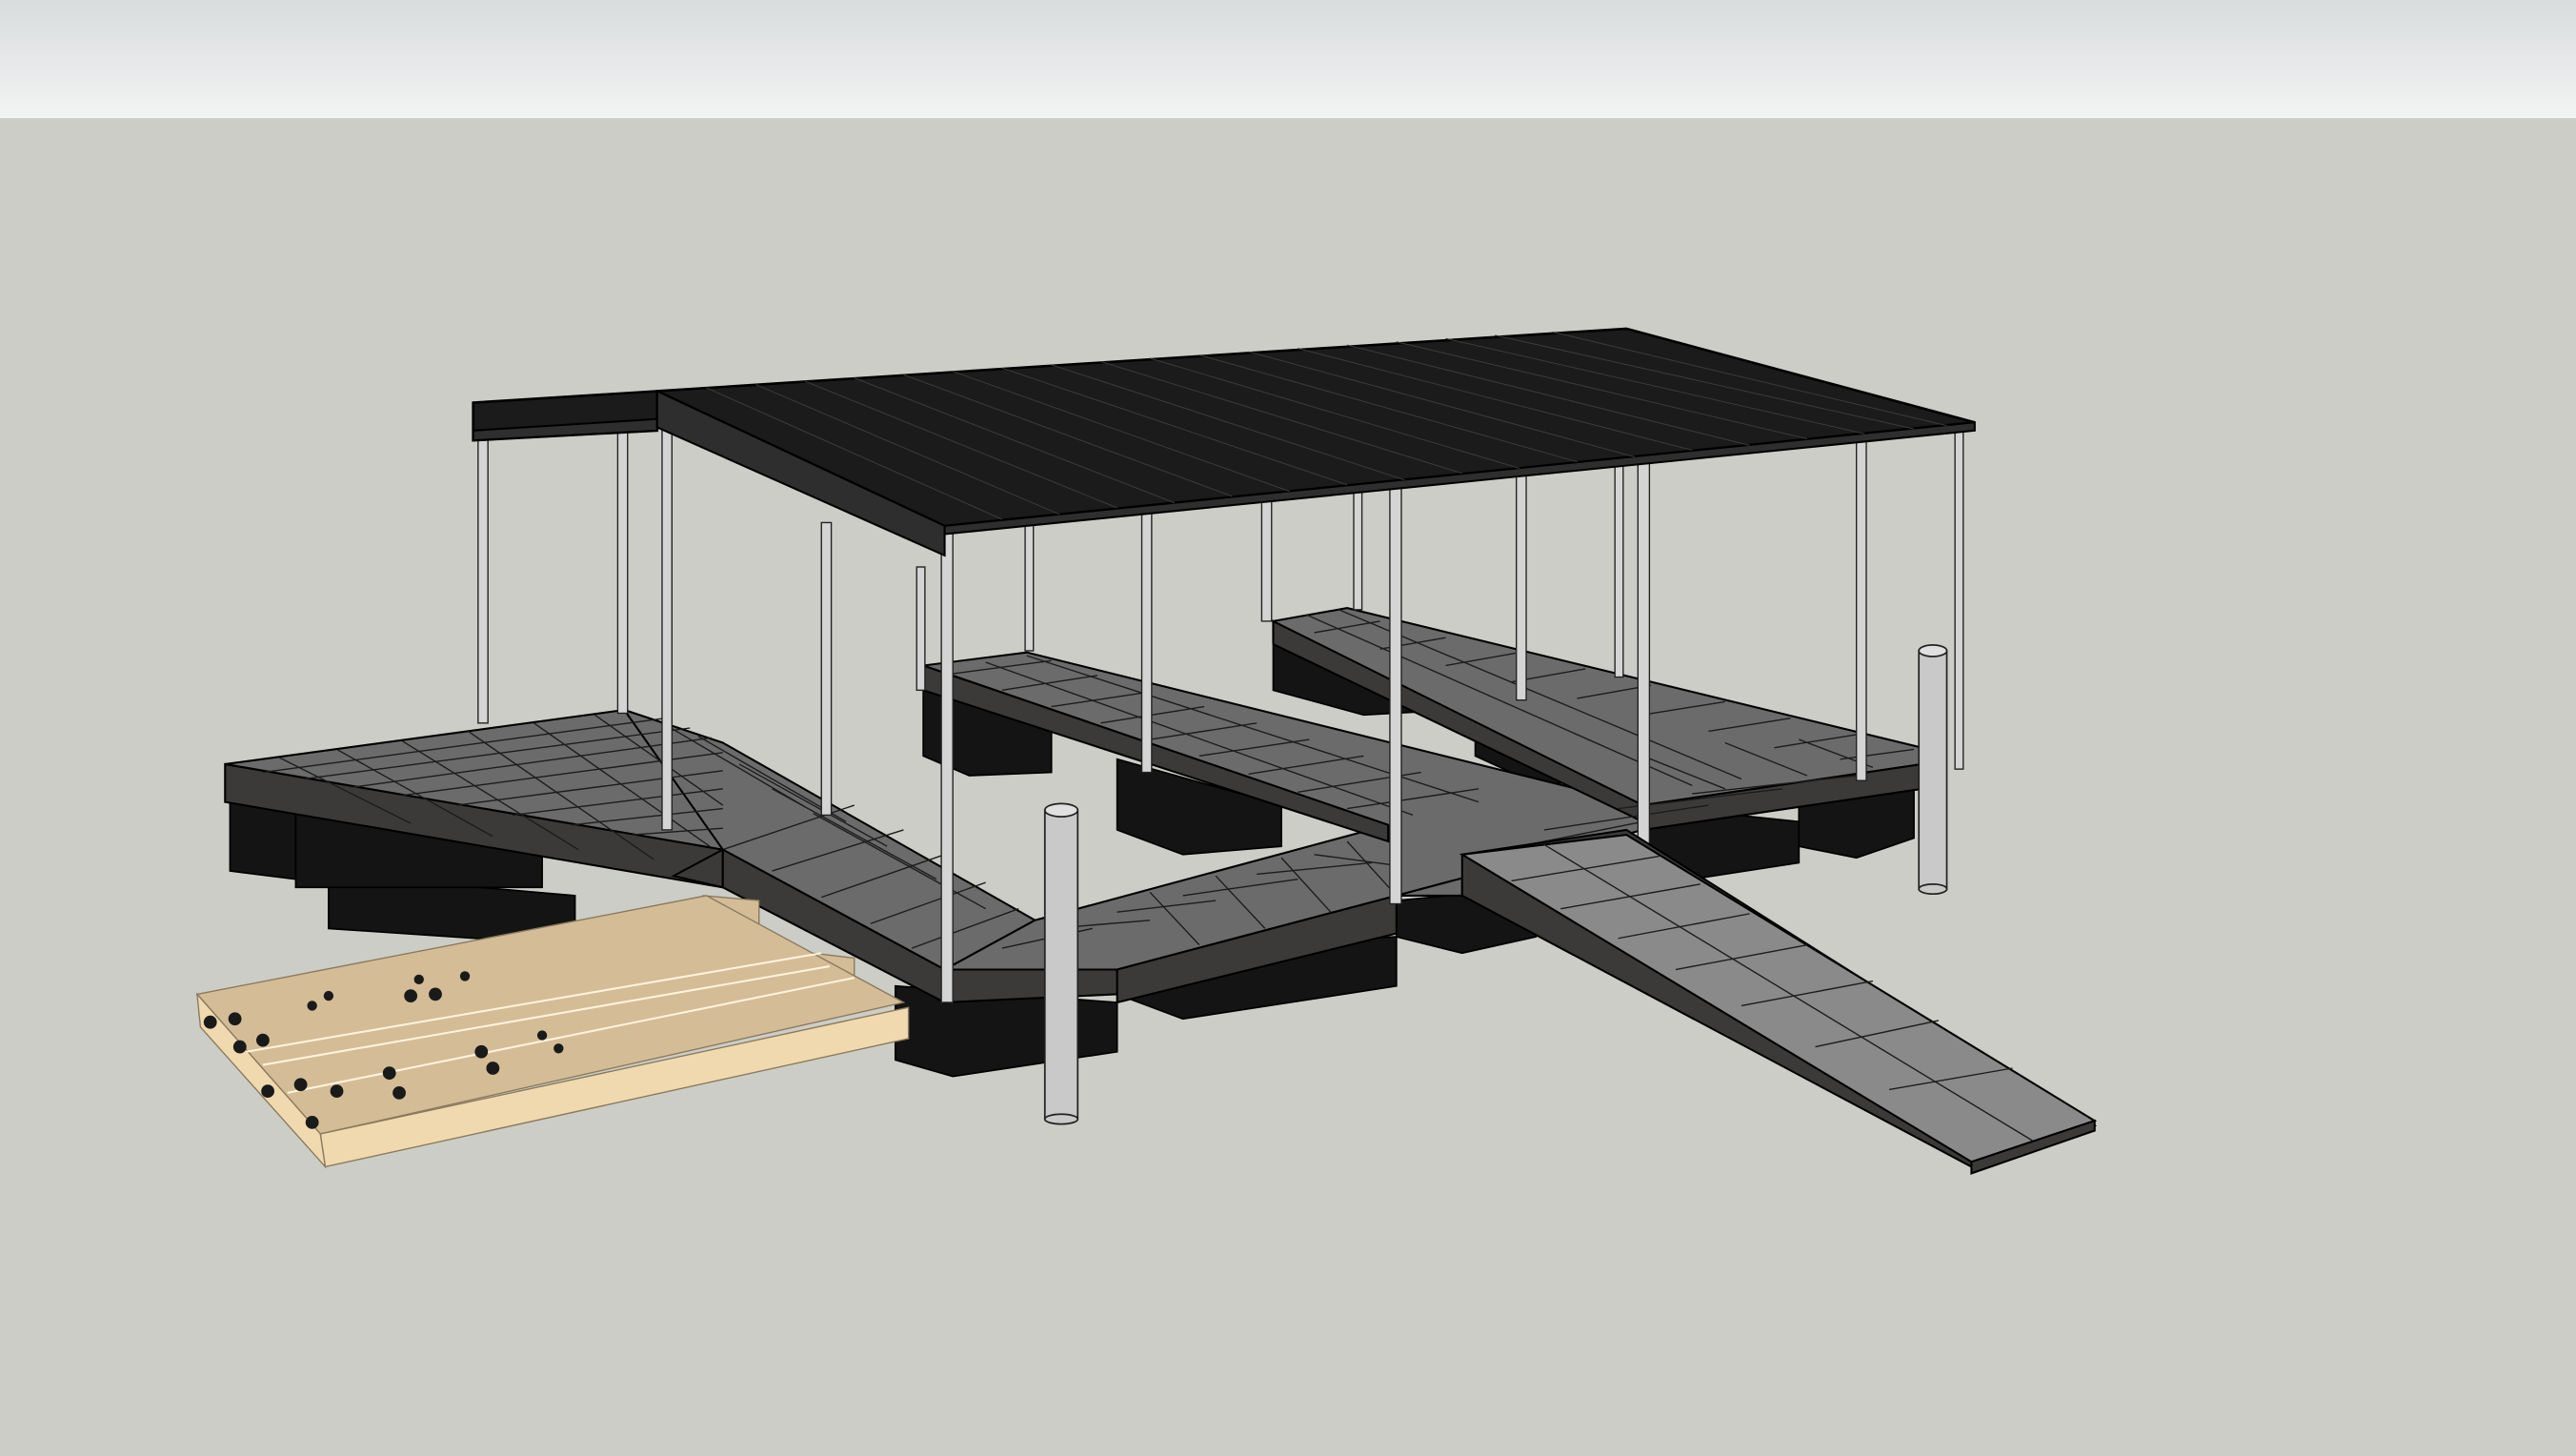  What do you see at coordinates (1061, 963) in the screenshot?
I see `piling-front` at bounding box center [1061, 963].